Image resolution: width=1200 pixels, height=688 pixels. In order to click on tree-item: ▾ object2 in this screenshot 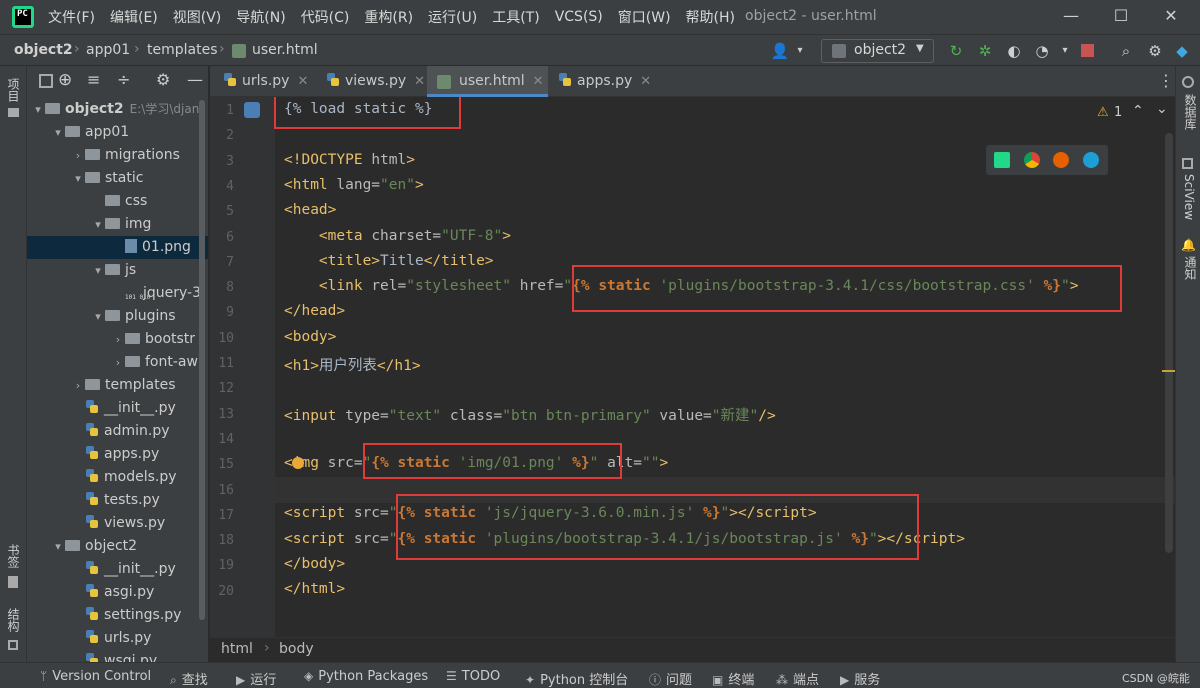, I will do `click(117, 546)`.